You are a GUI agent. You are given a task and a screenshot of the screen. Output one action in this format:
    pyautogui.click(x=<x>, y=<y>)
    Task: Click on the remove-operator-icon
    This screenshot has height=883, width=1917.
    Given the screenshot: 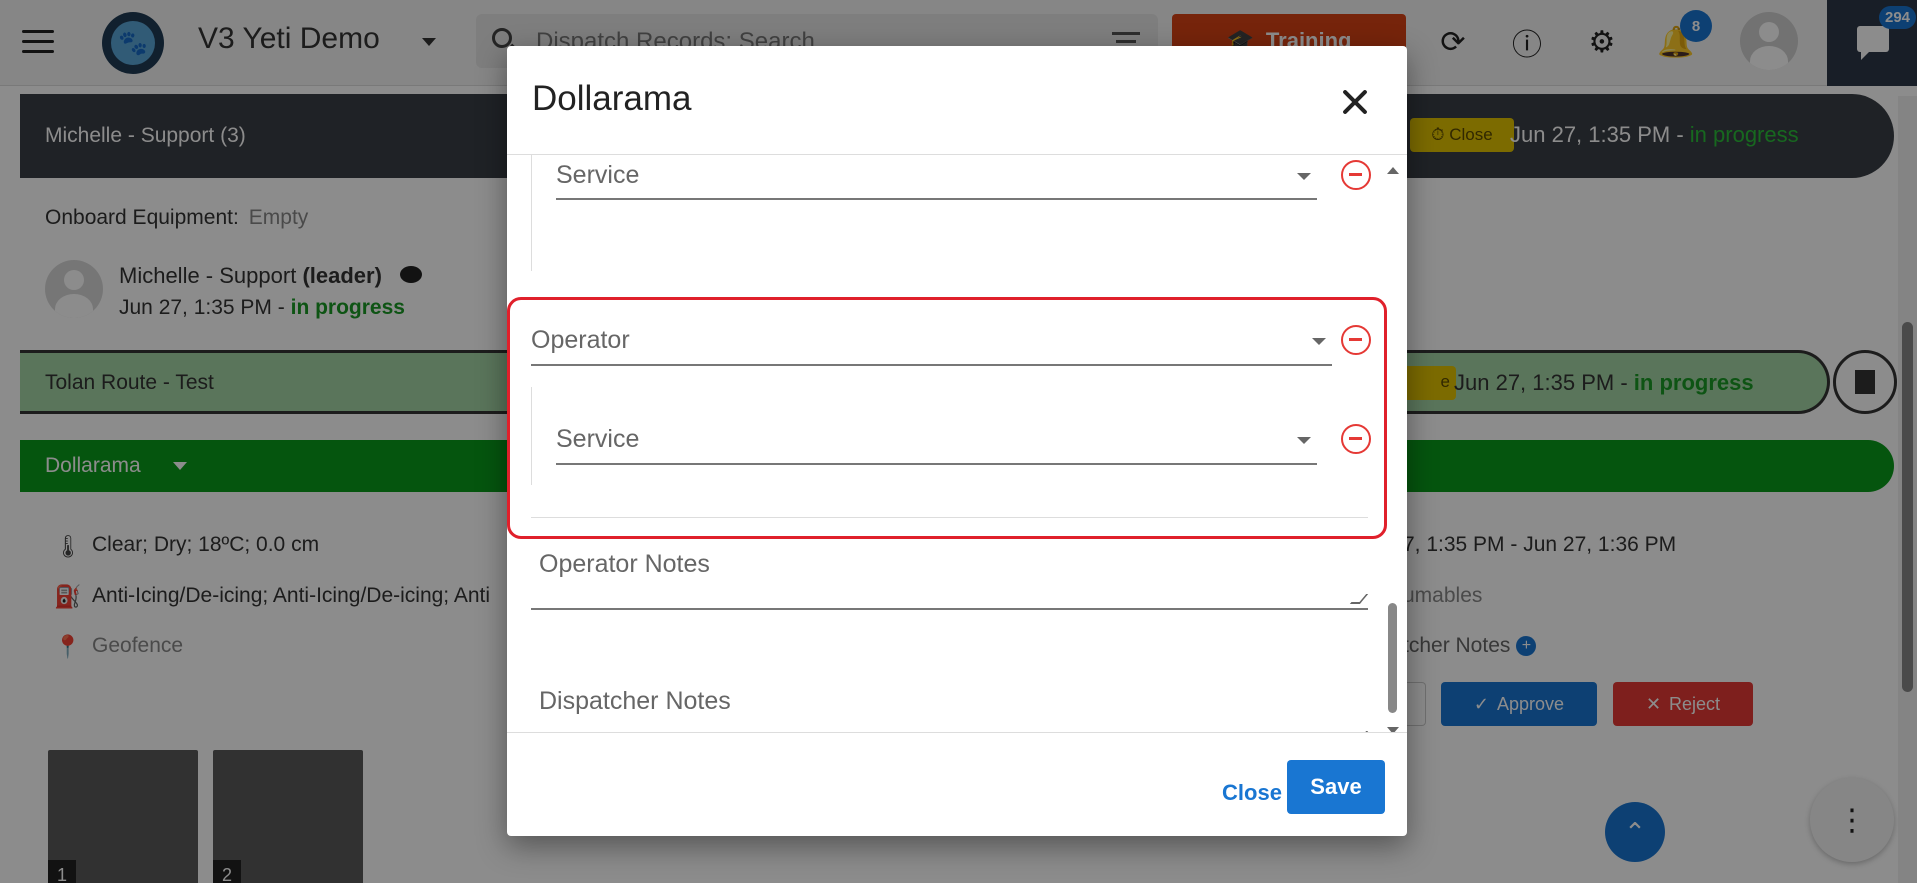 What is the action you would take?
    pyautogui.click(x=1356, y=340)
    